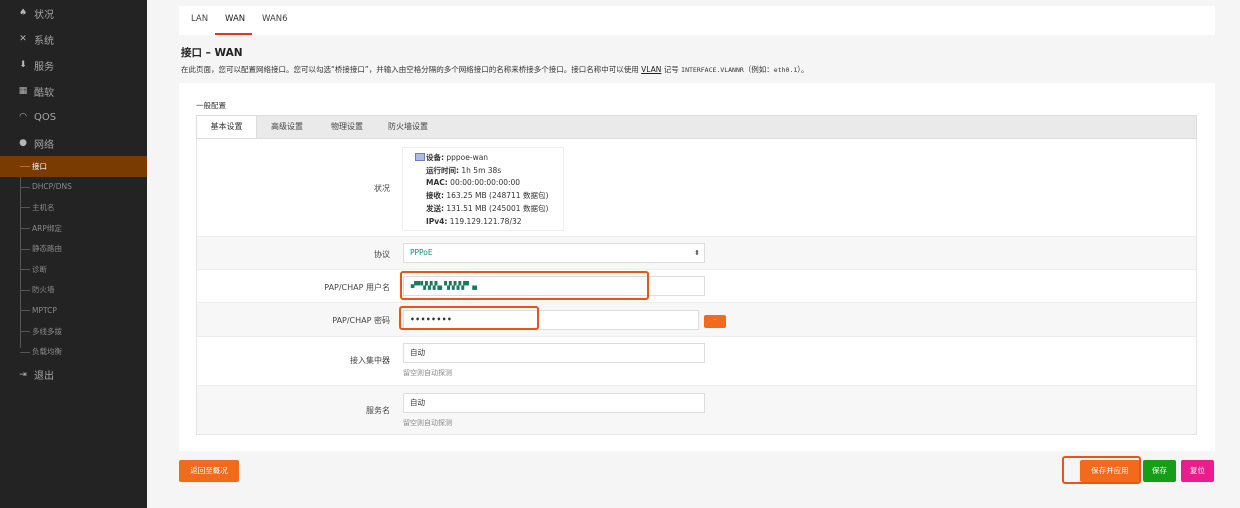 Image resolution: width=1240 pixels, height=508 pixels. What do you see at coordinates (44, 41) in the screenshot?
I see `sidebar-item-label: 系统` at bounding box center [44, 41].